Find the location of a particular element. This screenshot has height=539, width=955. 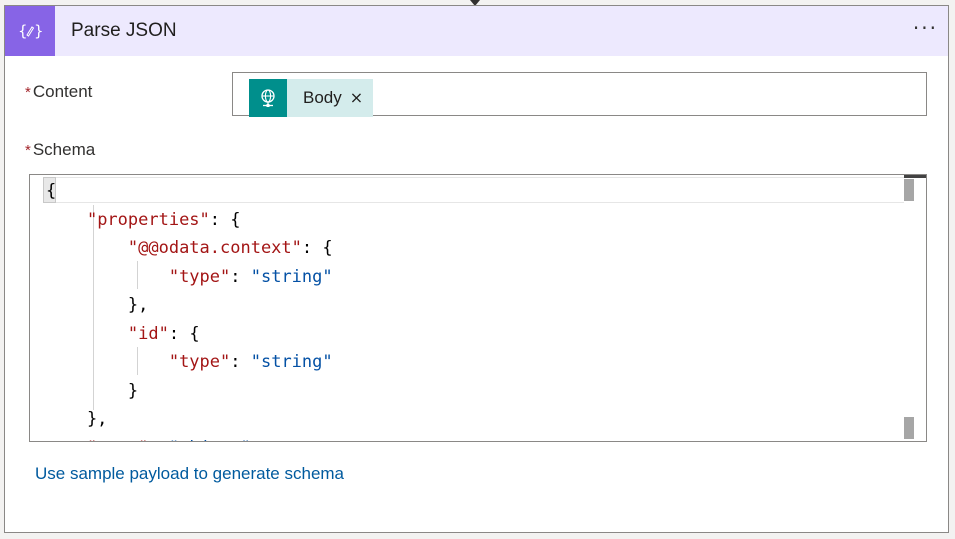

code-line: } is located at coordinates (189, 391).